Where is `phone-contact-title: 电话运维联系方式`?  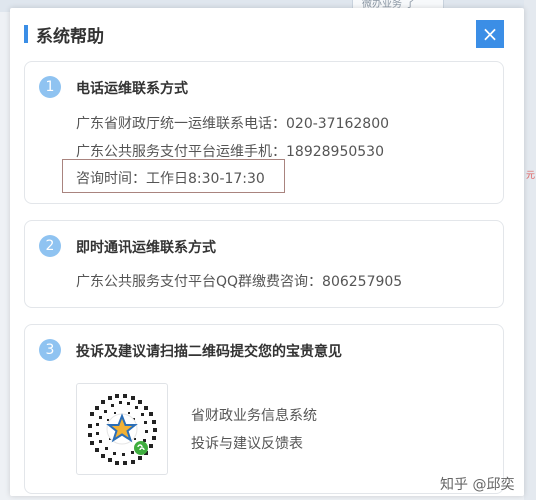
phone-contact-title: 电话运维联系方式 is located at coordinates (132, 89).